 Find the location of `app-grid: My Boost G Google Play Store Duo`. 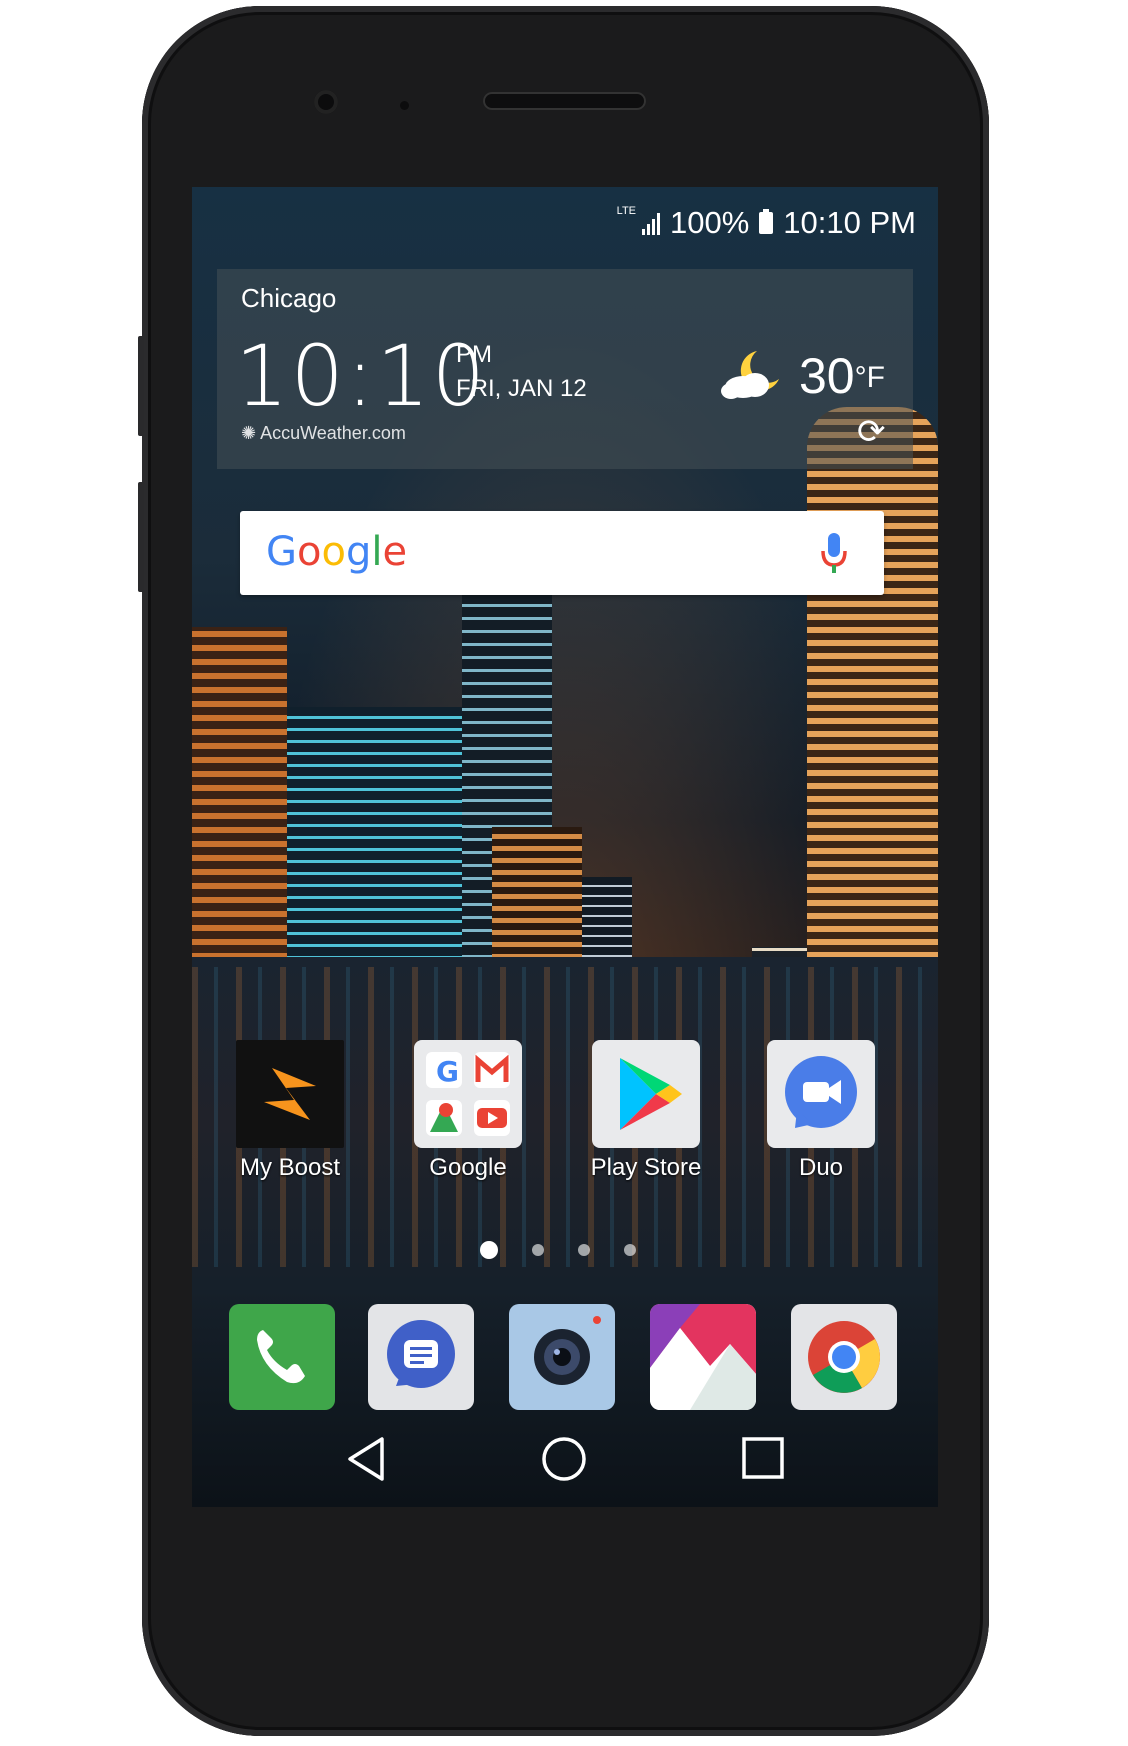

app-grid: My Boost G Google Play Store Duo is located at coordinates (565, 1115).